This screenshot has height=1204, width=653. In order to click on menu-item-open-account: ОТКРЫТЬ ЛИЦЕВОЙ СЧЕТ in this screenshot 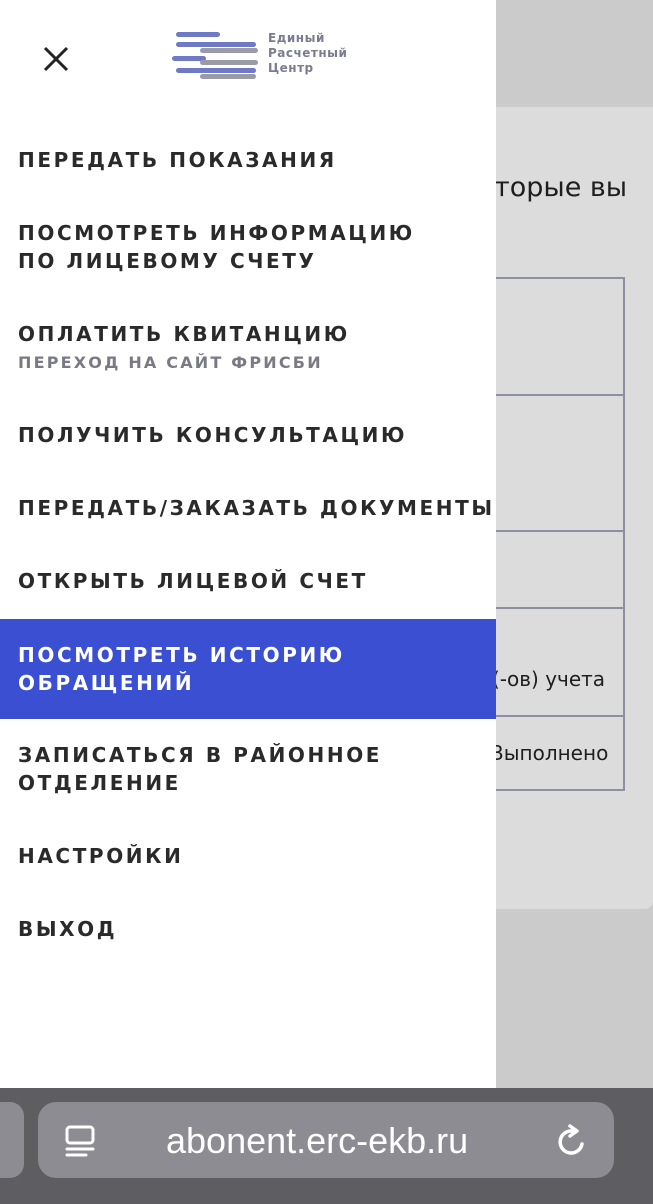, I will do `click(248, 581)`.